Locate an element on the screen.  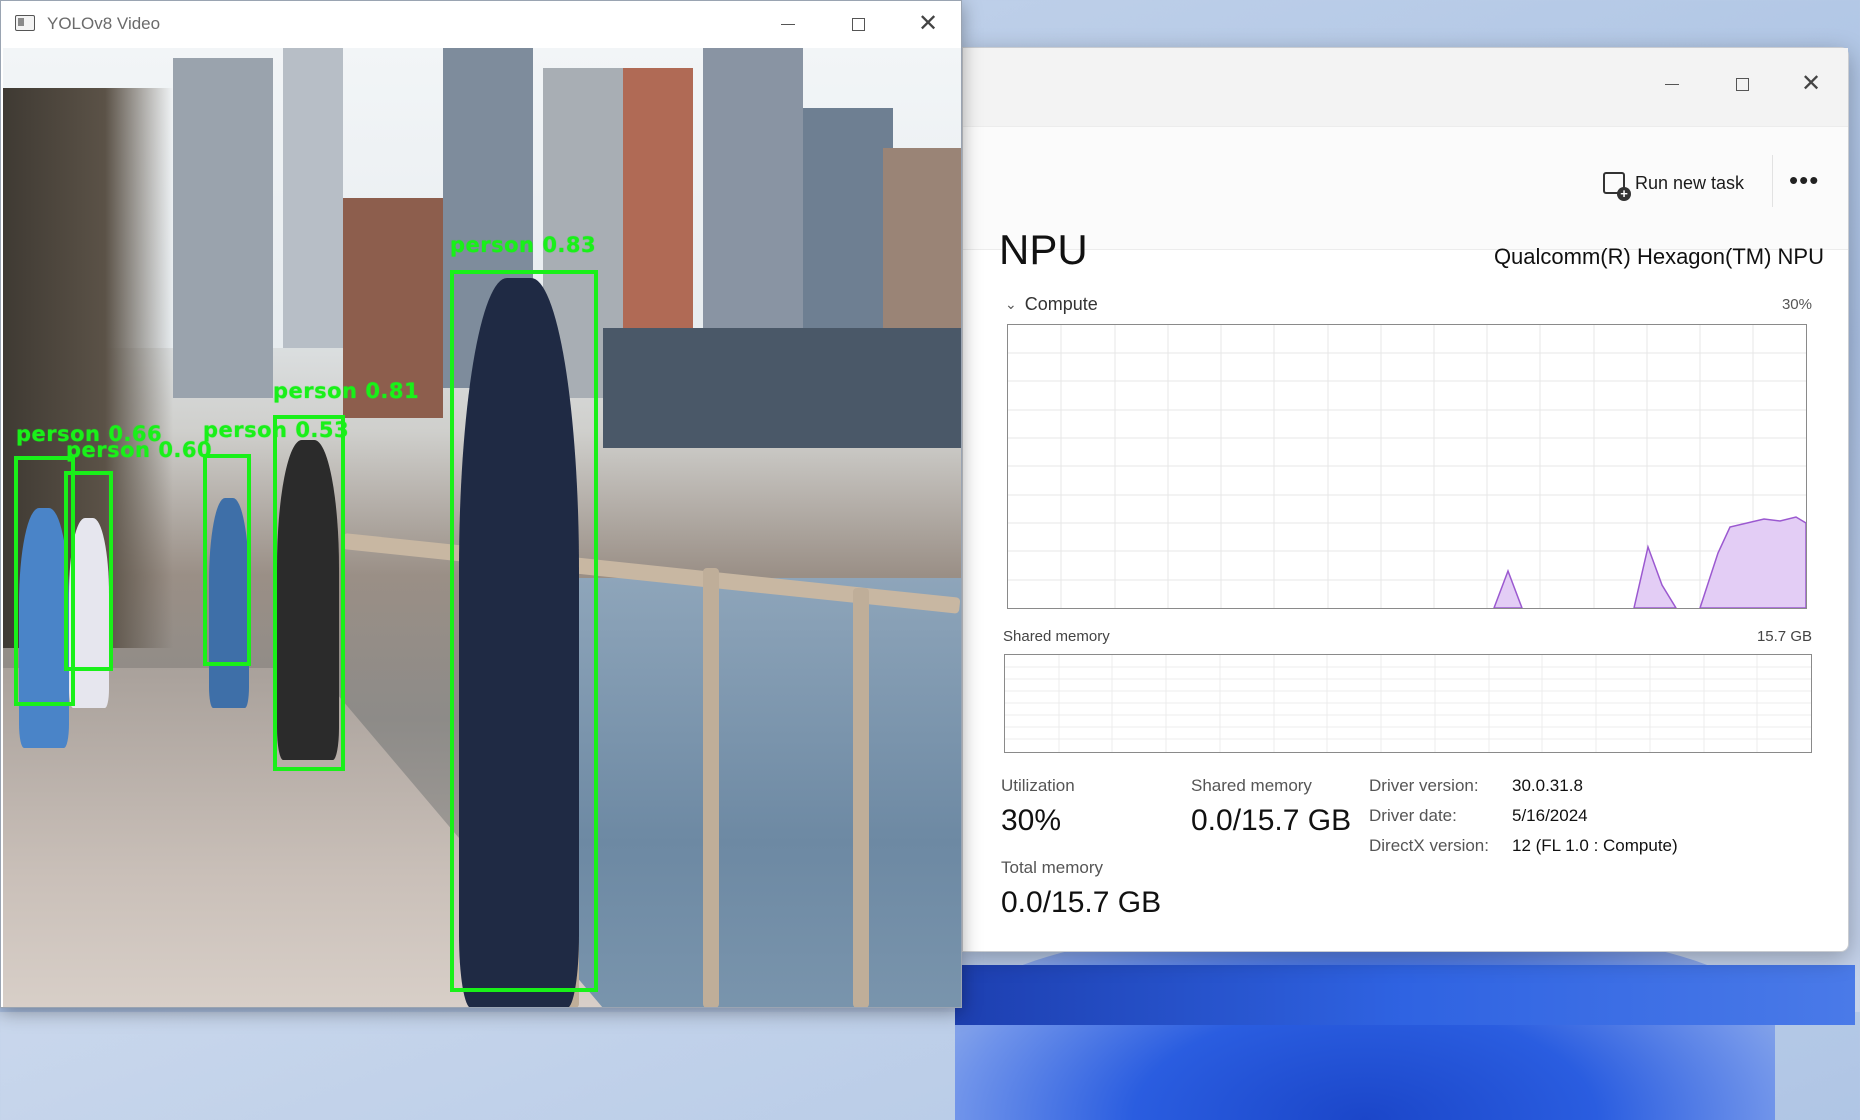
compute-graph is located at coordinates (1407, 466).